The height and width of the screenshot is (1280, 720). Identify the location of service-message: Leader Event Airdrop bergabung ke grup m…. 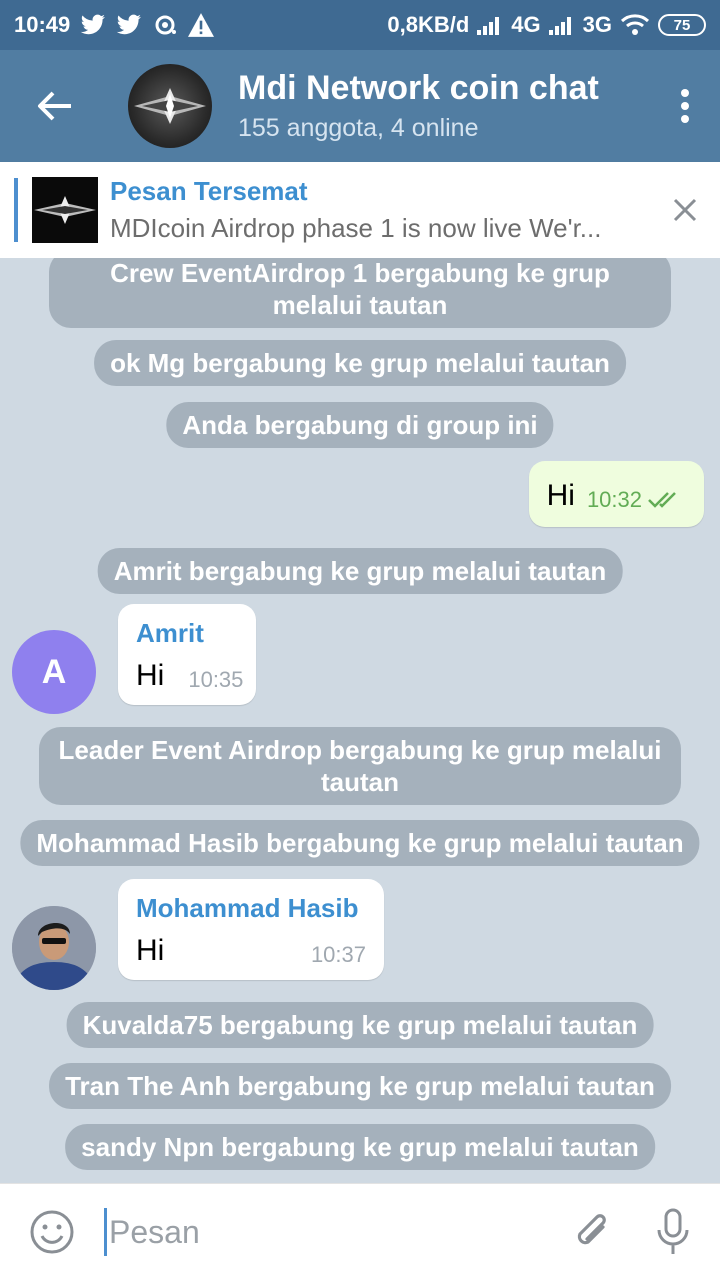
(360, 766).